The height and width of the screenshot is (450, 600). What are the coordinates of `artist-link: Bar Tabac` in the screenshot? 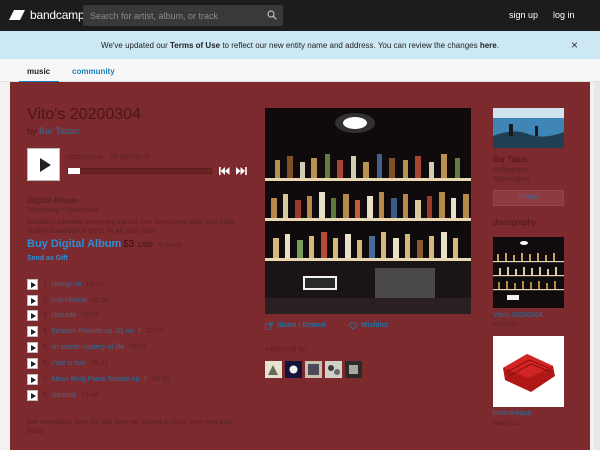 It's located at (59, 131).